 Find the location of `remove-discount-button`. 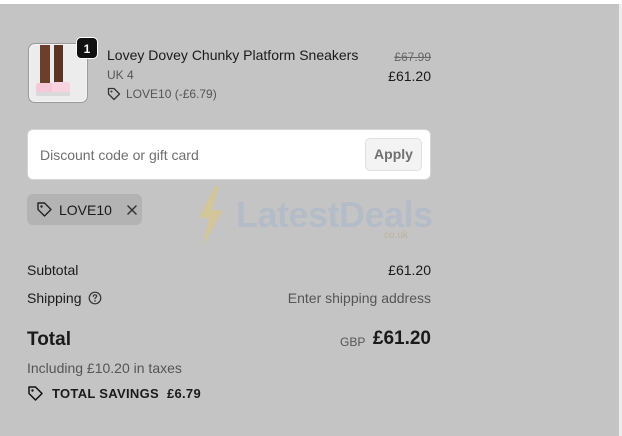

remove-discount-button is located at coordinates (132, 210).